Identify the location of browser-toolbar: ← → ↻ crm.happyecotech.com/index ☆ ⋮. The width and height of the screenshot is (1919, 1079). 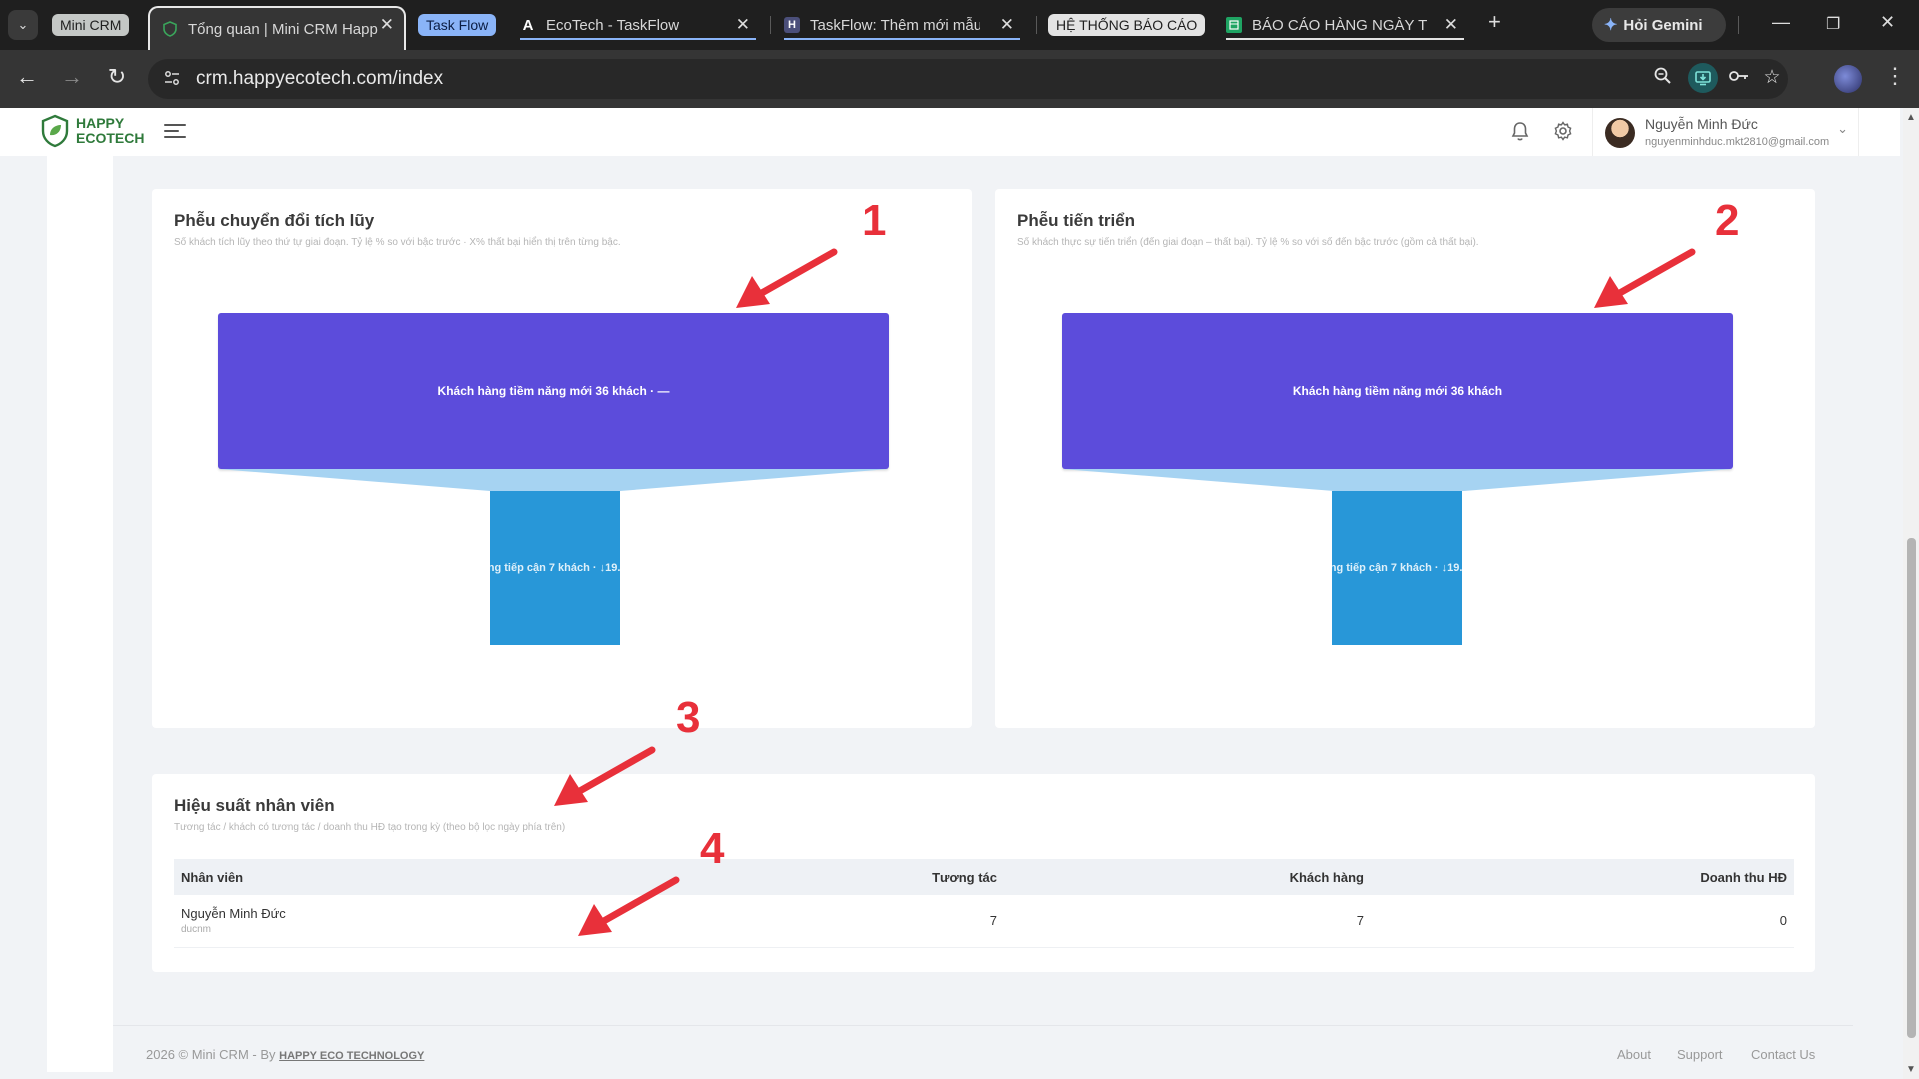
(959, 79).